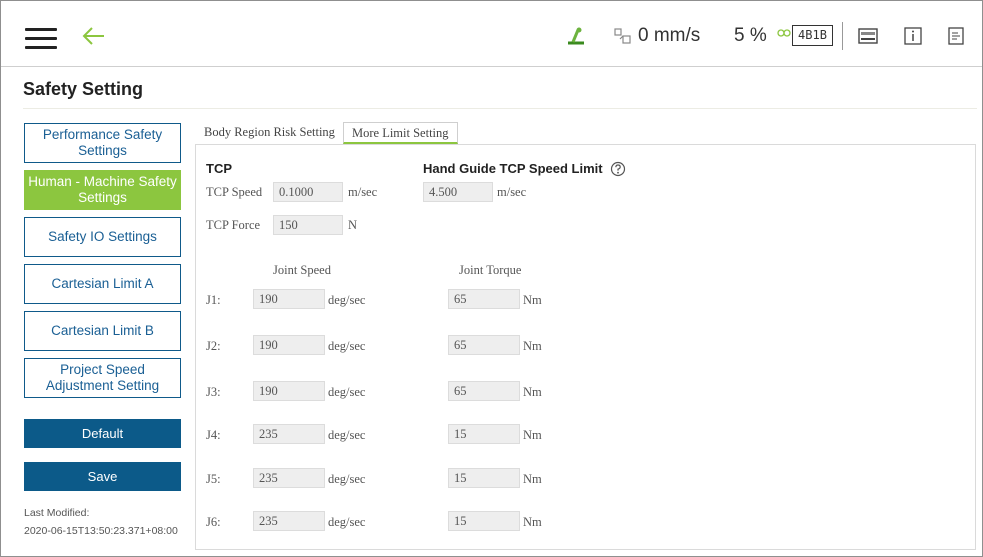  I want to click on top-bar: 0 mm/s 5 % 4B1B, so click(491, 34).